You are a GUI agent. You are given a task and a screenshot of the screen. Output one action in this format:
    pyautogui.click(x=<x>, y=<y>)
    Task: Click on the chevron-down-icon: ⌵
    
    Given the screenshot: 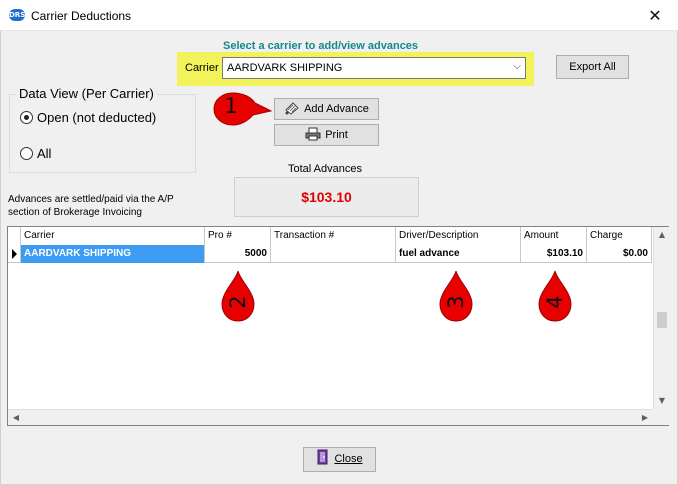 What is the action you would take?
    pyautogui.click(x=517, y=66)
    